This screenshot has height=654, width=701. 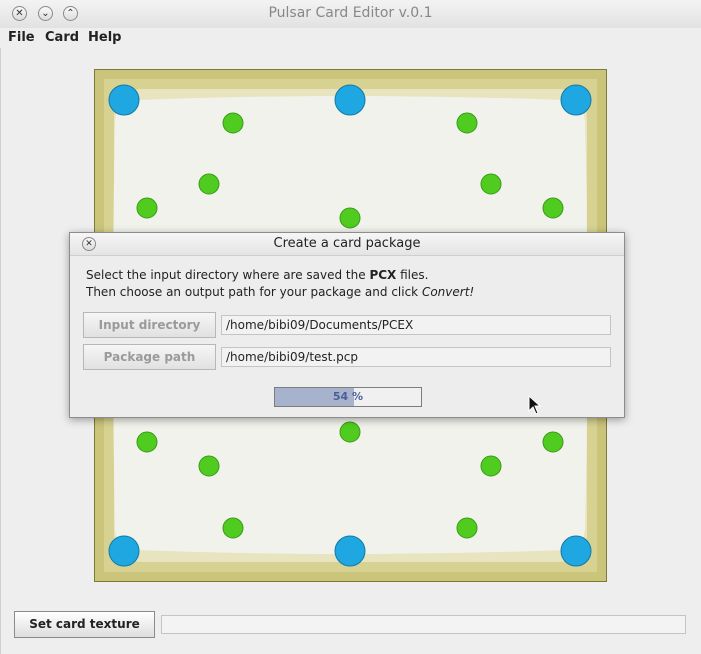 I want to click on texture-path-field, so click(x=423, y=624).